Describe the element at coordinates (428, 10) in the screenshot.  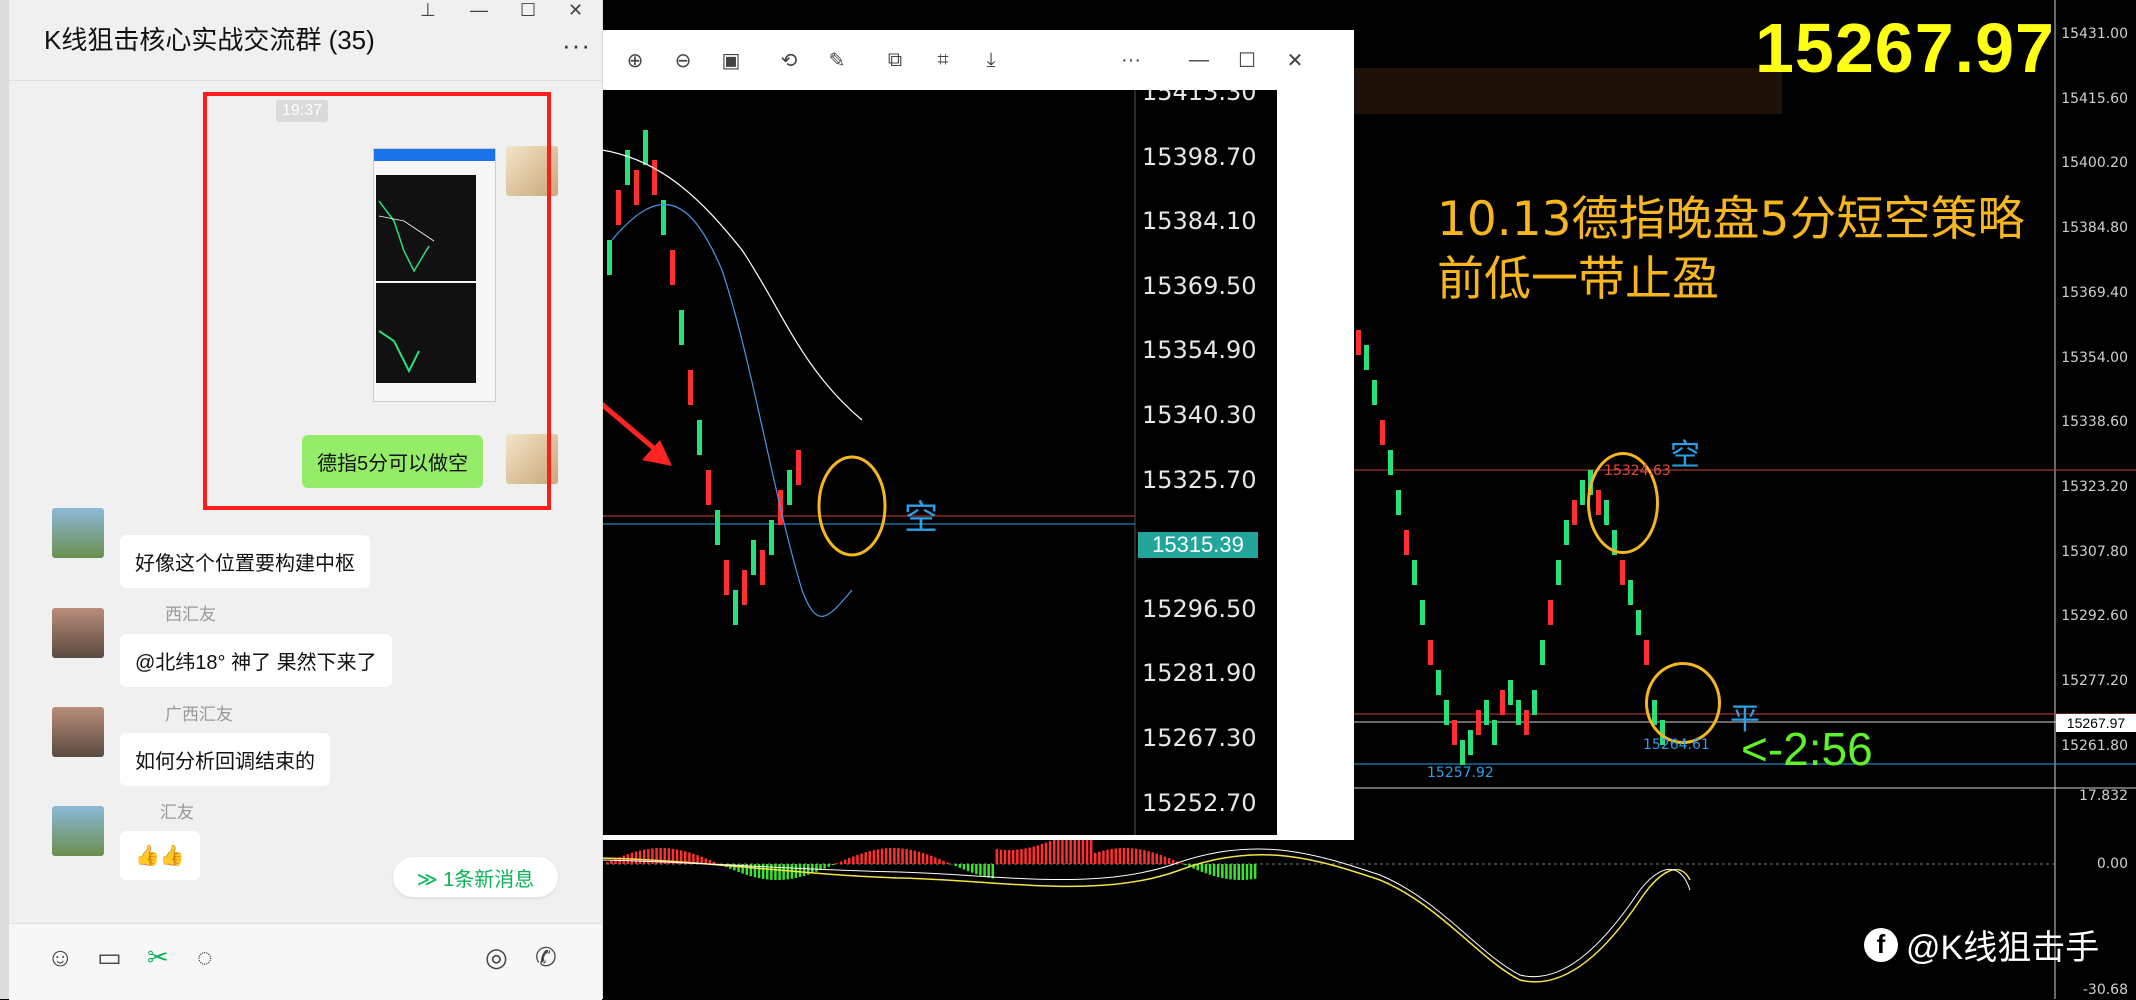
I see `pin-icon: ⊥` at that location.